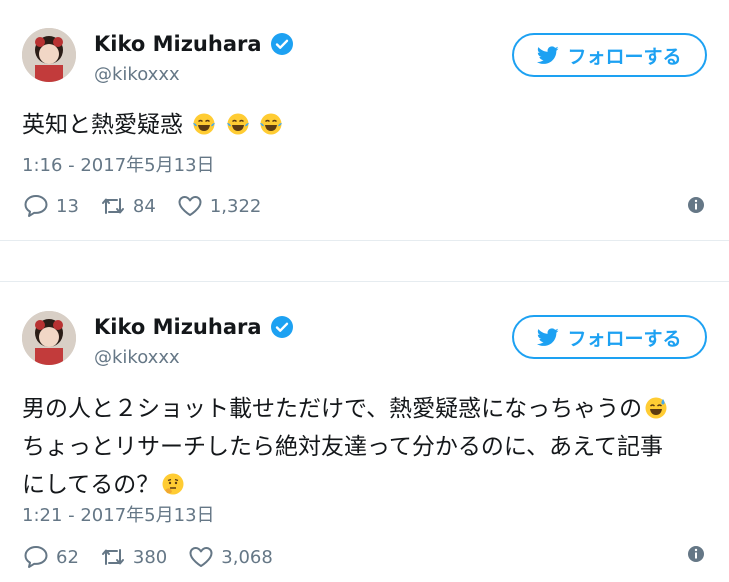 Image resolution: width=729 pixels, height=582 pixels. Describe the element at coordinates (367, 485) in the screenshot. I see `tweet-text-line: にしてるの？` at that location.